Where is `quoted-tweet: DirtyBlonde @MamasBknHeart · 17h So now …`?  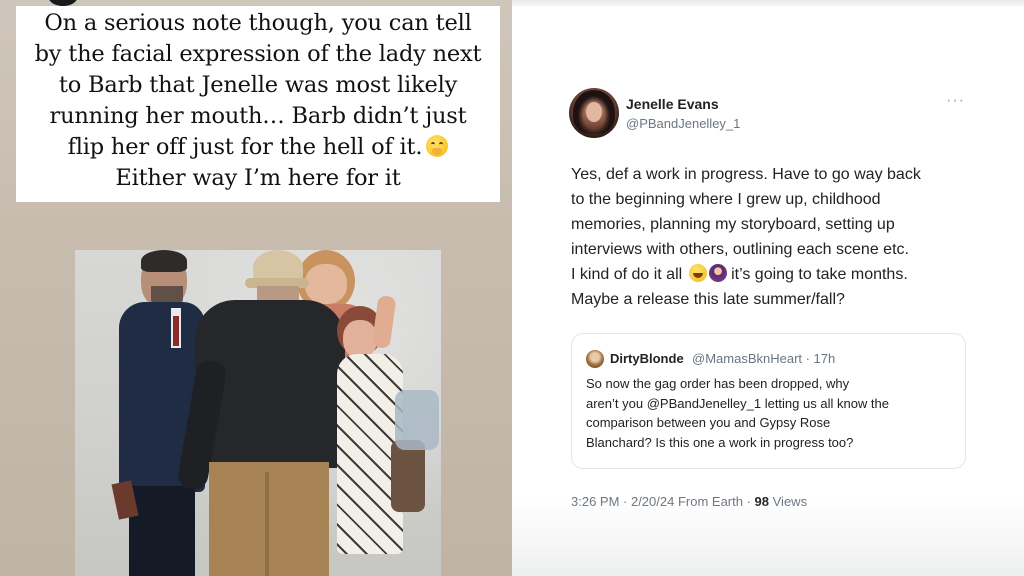 quoted-tweet: DirtyBlonde @MamasBknHeart · 17h So now … is located at coordinates (768, 401).